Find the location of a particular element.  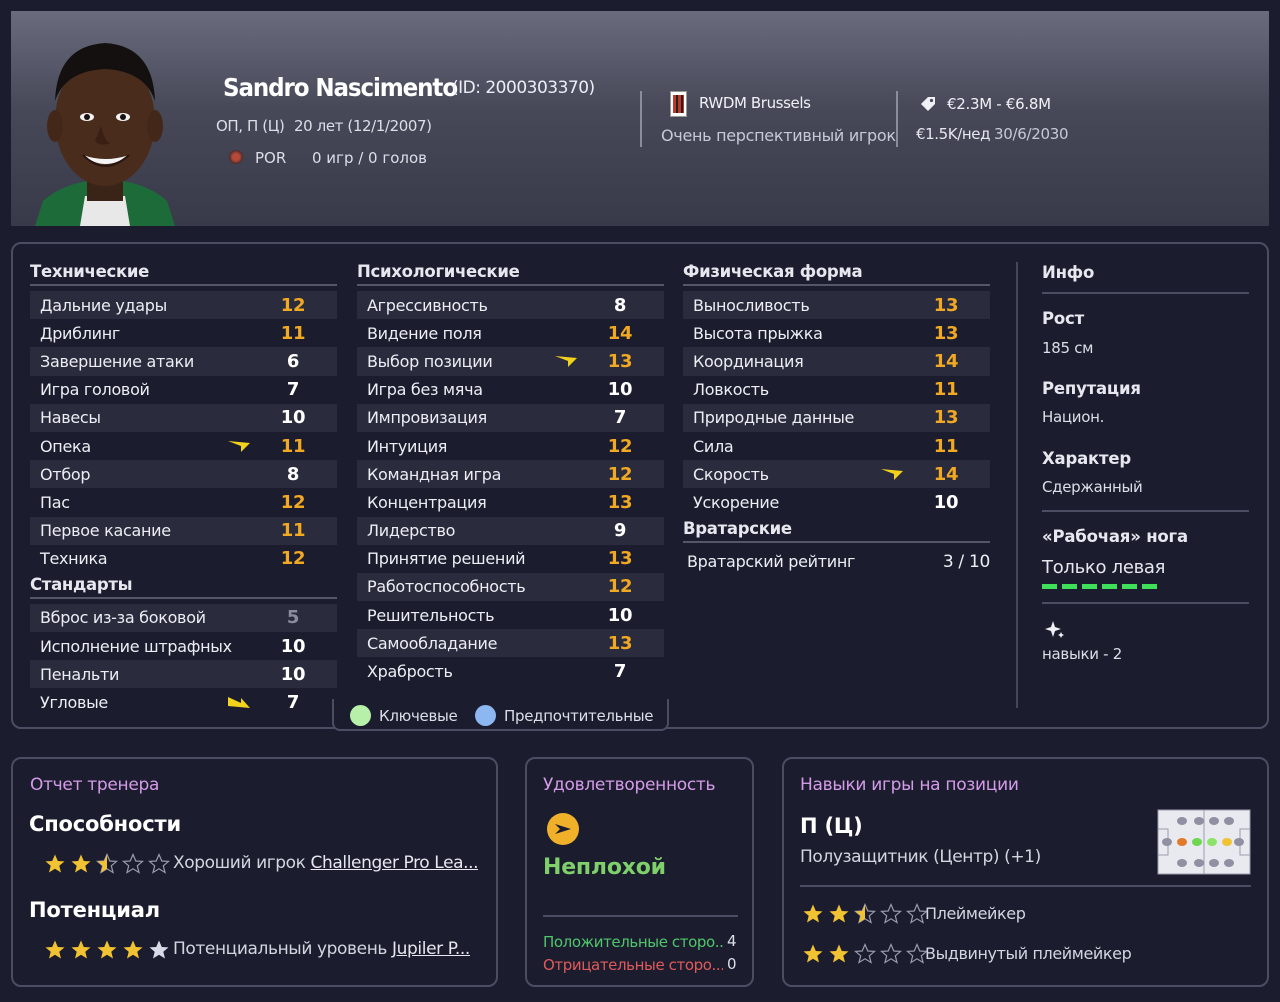

header-divider is located at coordinates (641, 119).